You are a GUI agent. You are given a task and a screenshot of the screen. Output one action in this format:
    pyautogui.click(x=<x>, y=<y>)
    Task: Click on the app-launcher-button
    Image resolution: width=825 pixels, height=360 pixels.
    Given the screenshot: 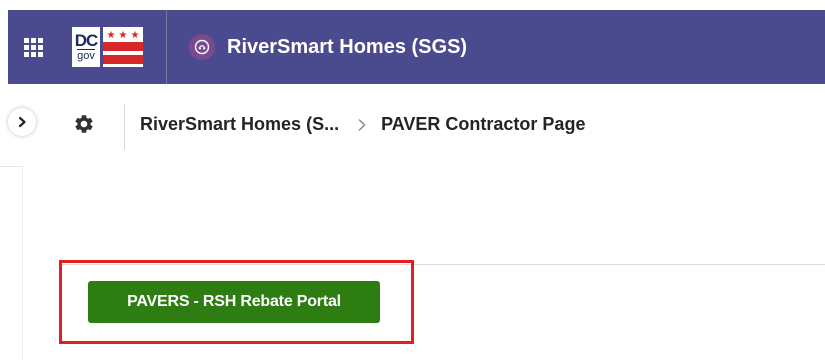 What is the action you would take?
    pyautogui.click(x=33, y=47)
    